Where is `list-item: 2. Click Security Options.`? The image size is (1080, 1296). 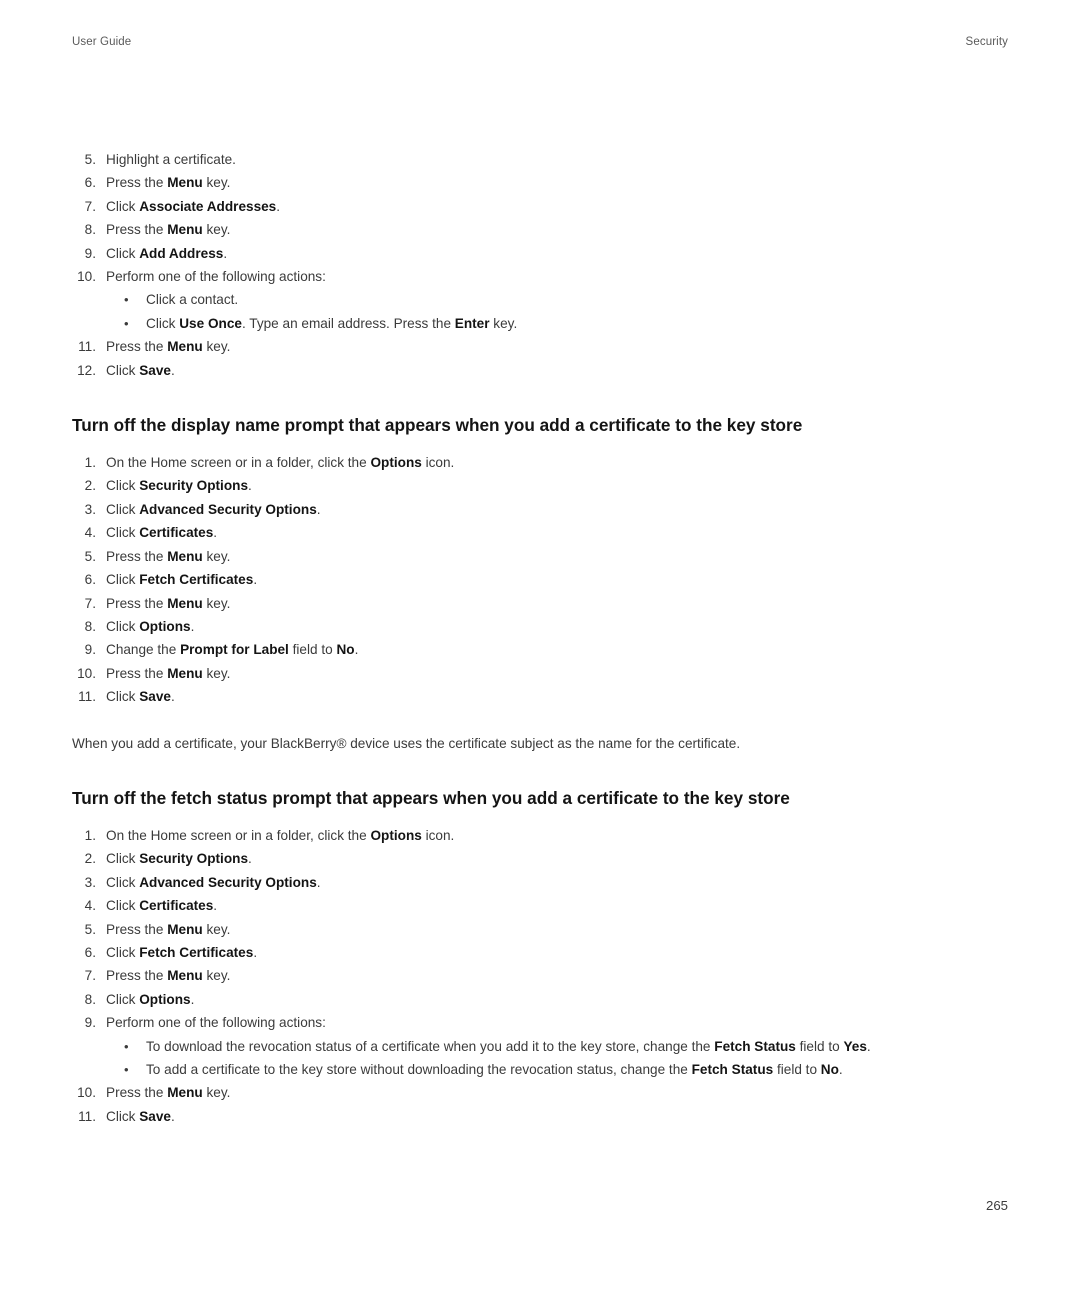
list-item: 2. Click Security Options. is located at coordinates (540, 485).